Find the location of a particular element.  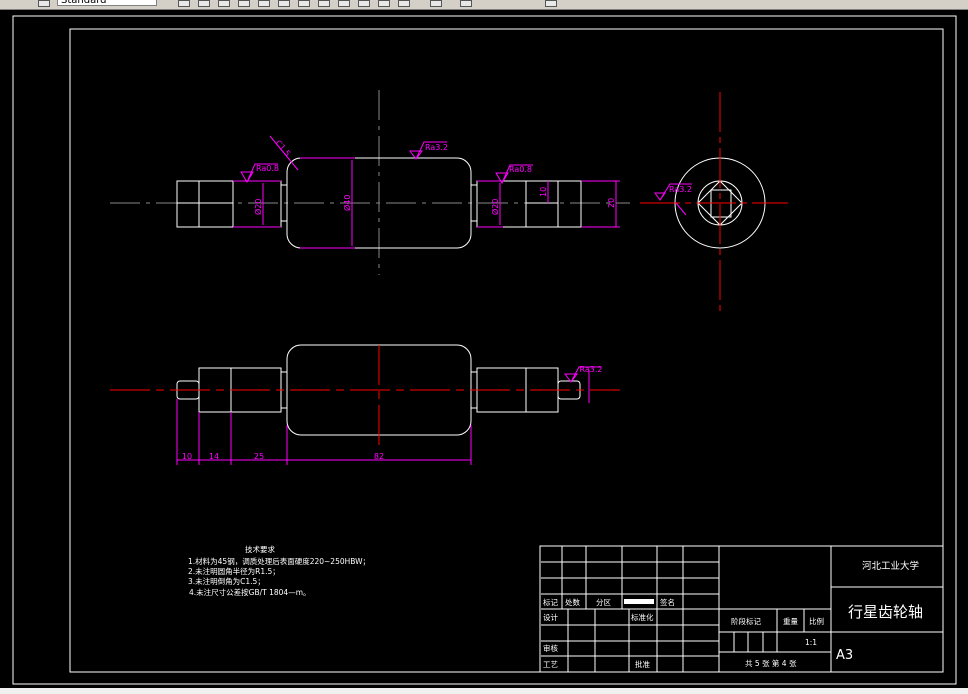

scale-value: 1:1 is located at coordinates (811, 642).